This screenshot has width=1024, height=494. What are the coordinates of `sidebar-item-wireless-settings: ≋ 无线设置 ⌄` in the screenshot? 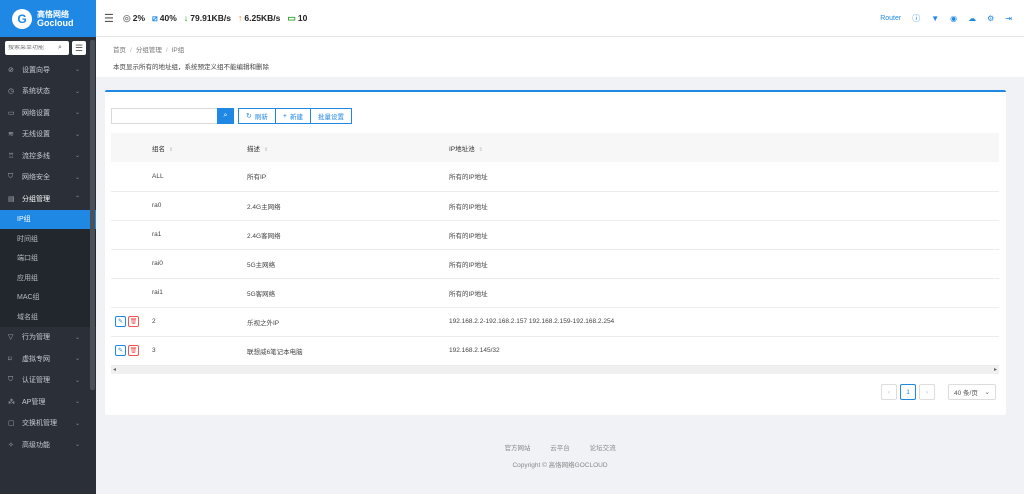 It's located at (48, 135).